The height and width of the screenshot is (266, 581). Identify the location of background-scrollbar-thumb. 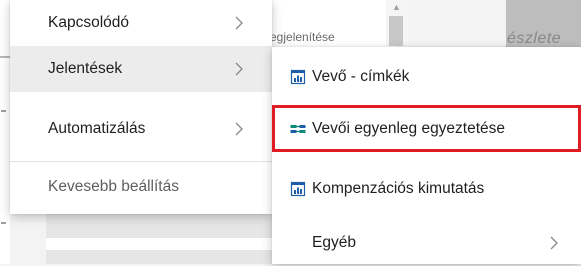
(396, 31).